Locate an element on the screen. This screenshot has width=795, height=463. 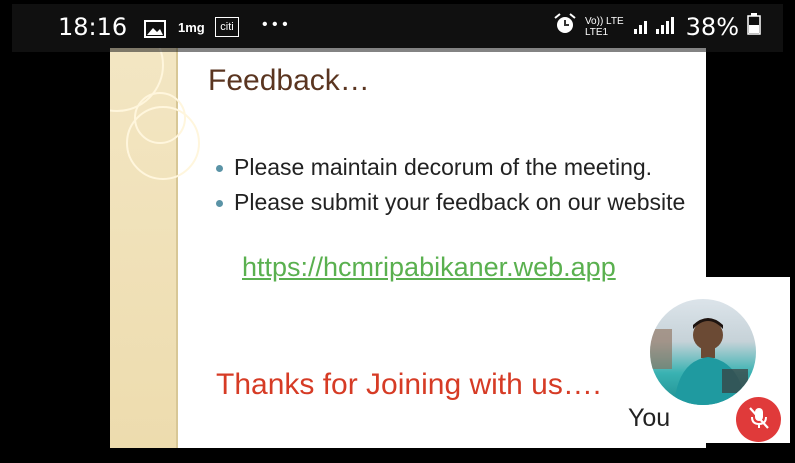
decorative-circle is located at coordinates (163, 143).